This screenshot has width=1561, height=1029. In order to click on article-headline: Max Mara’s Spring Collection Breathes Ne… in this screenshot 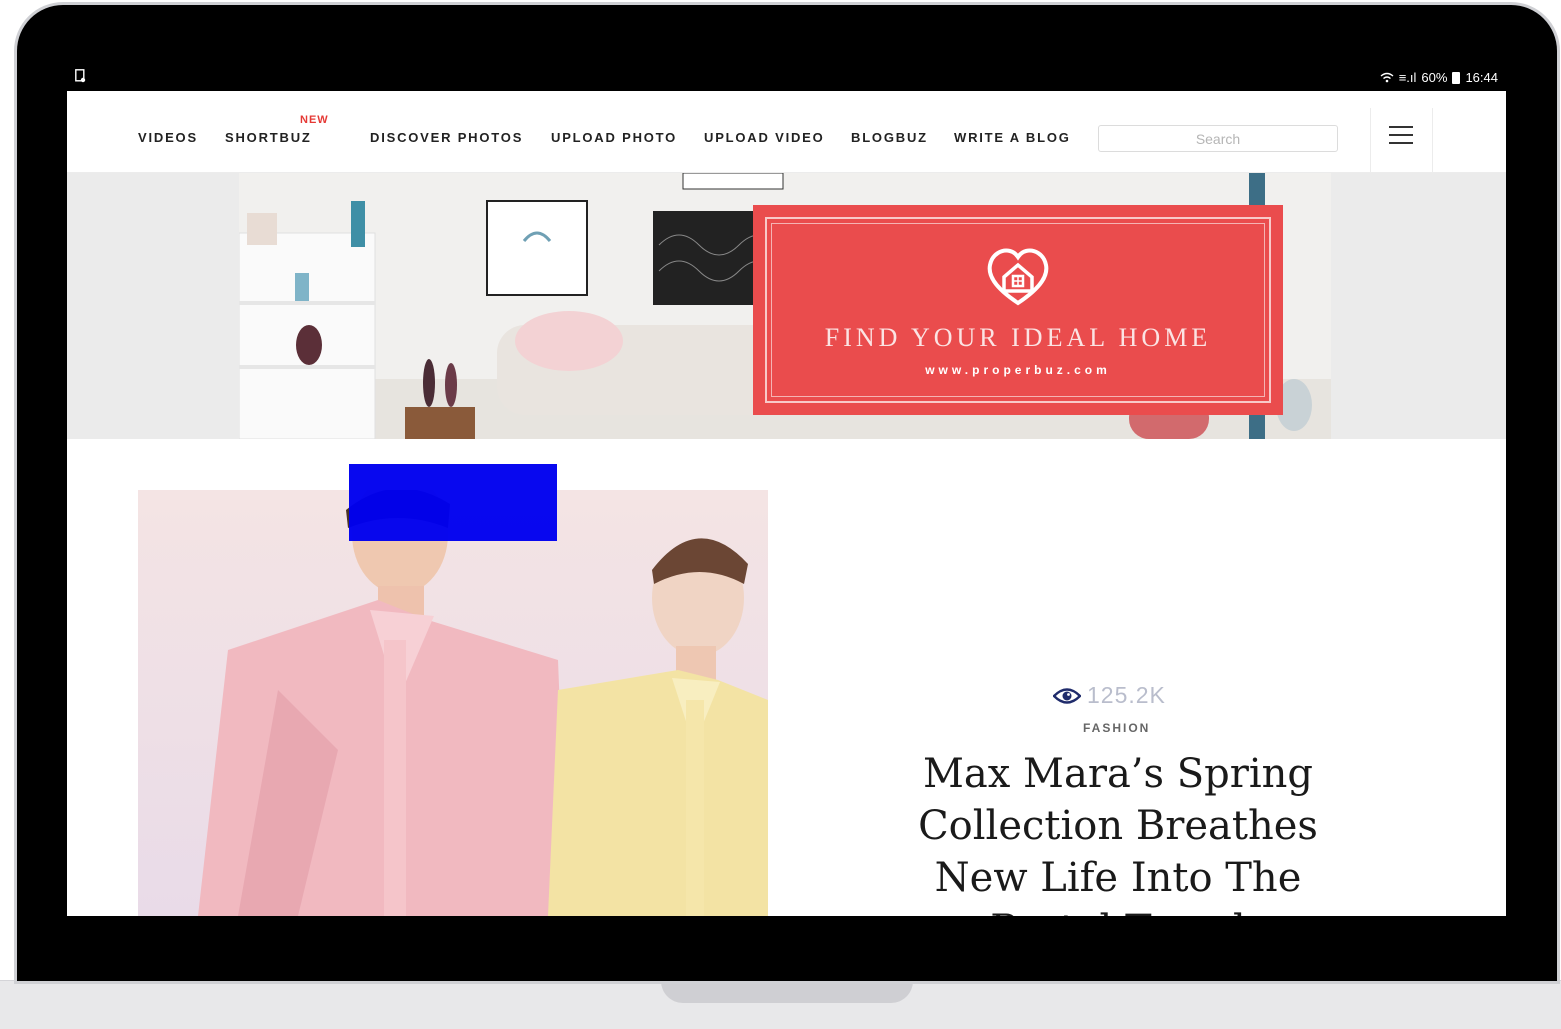, I will do `click(1118, 832)`.